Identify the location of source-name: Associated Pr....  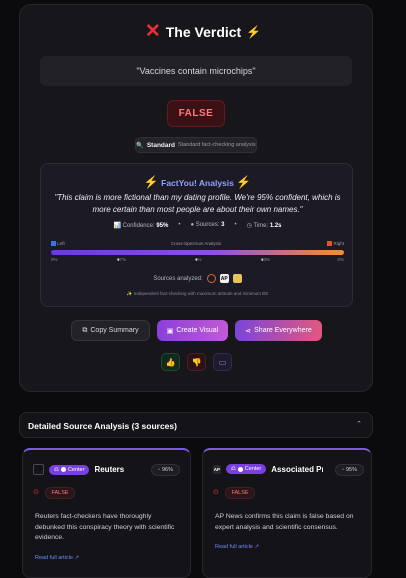
(297, 469).